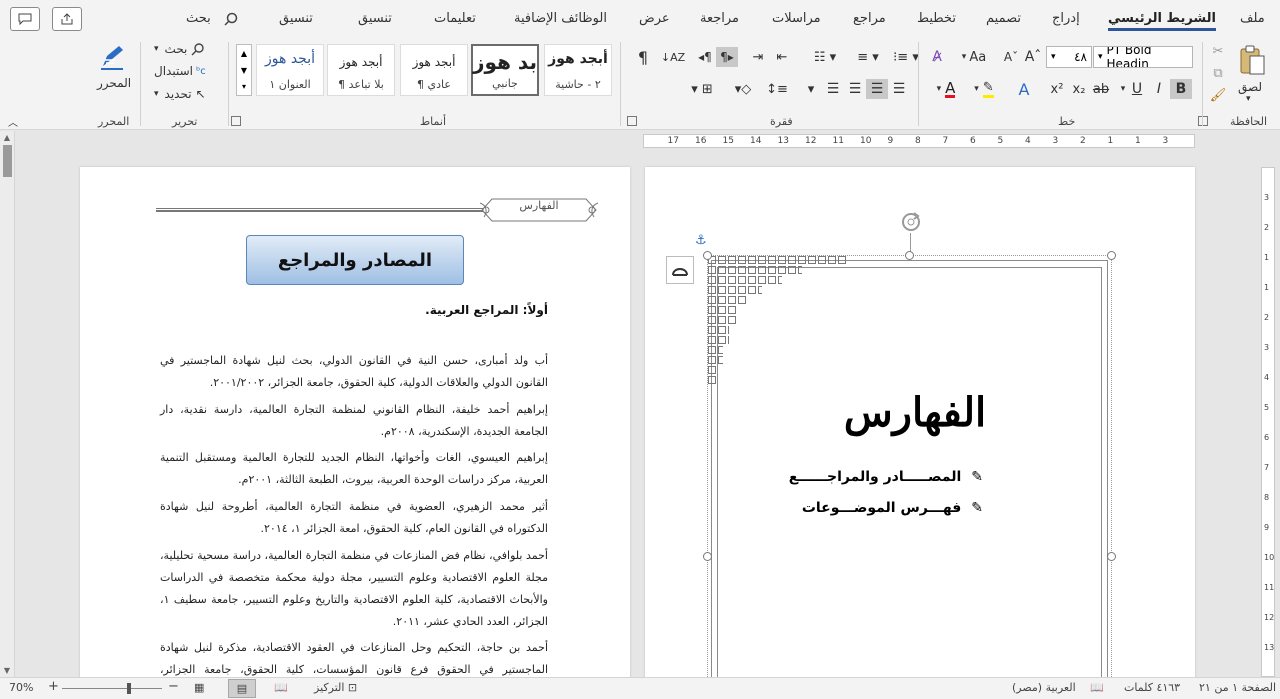 The width and height of the screenshot is (1280, 699). I want to click on share-button, so click(67, 19).